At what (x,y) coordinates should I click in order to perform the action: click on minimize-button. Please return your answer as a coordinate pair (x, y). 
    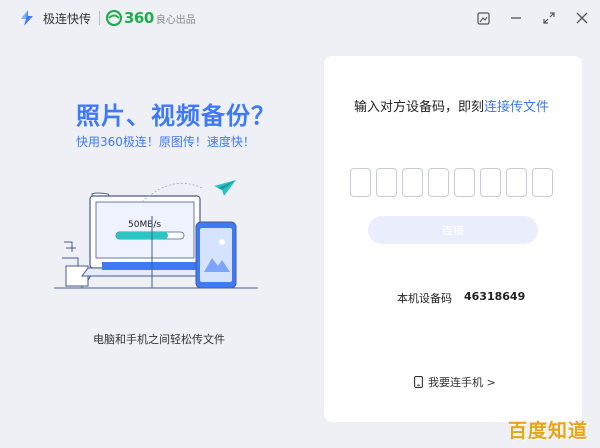
    Looking at the image, I should click on (516, 18).